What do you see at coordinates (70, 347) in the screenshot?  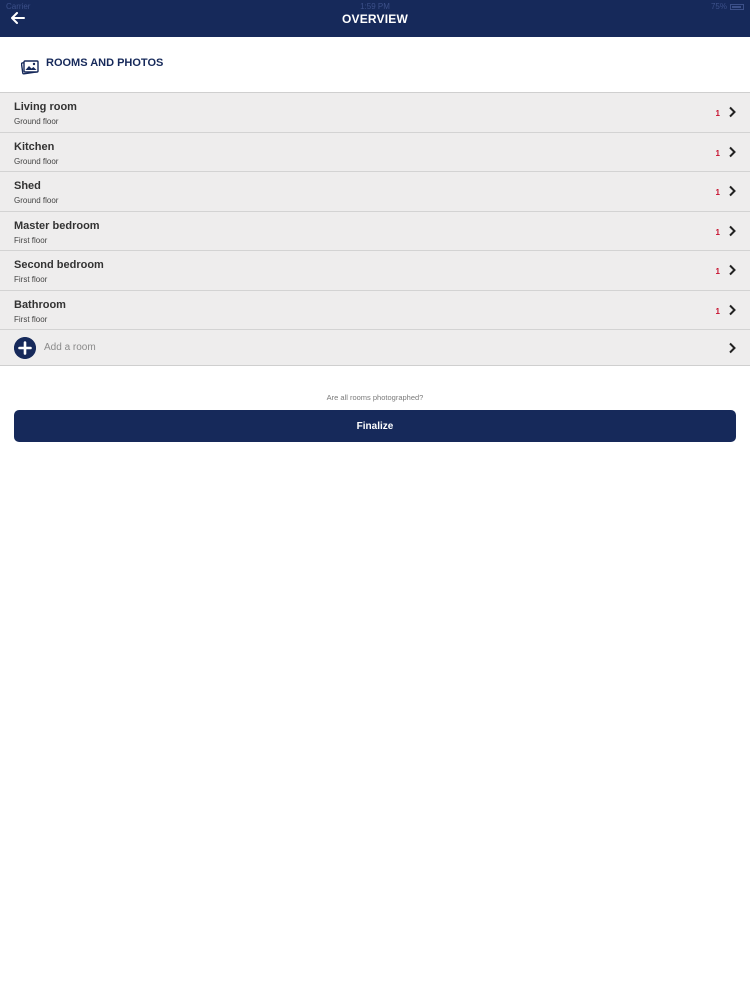 I see `add-room-label: Add a room` at bounding box center [70, 347].